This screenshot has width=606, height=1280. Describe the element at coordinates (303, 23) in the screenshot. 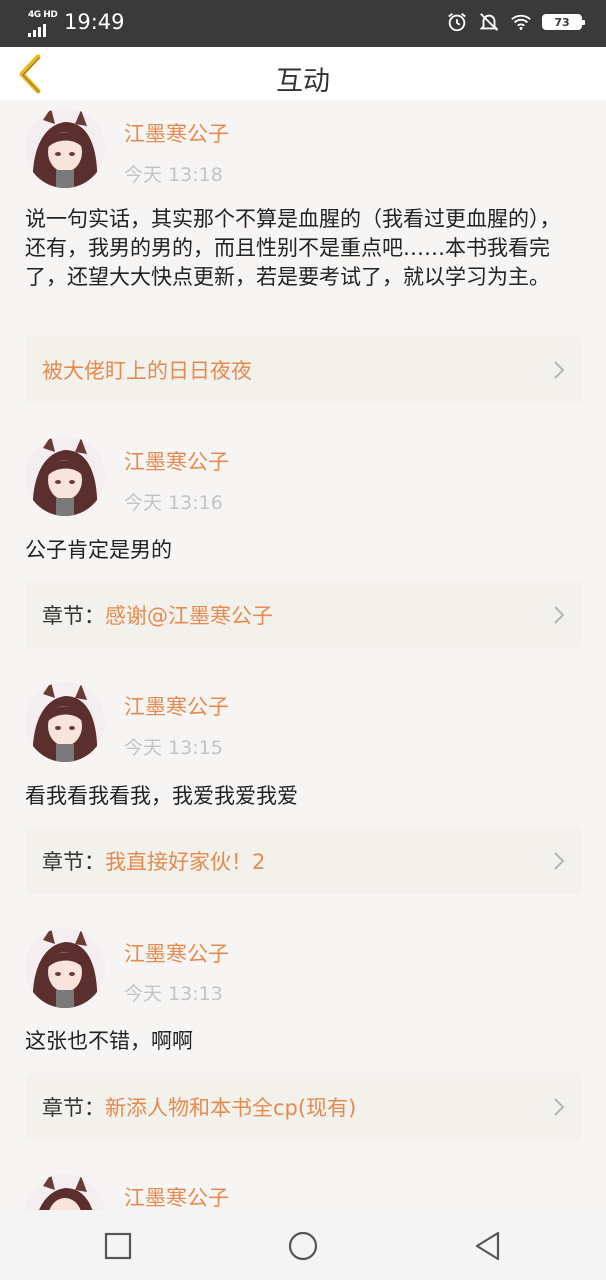

I see `status-bar: 4G HD 19:49 73` at that location.